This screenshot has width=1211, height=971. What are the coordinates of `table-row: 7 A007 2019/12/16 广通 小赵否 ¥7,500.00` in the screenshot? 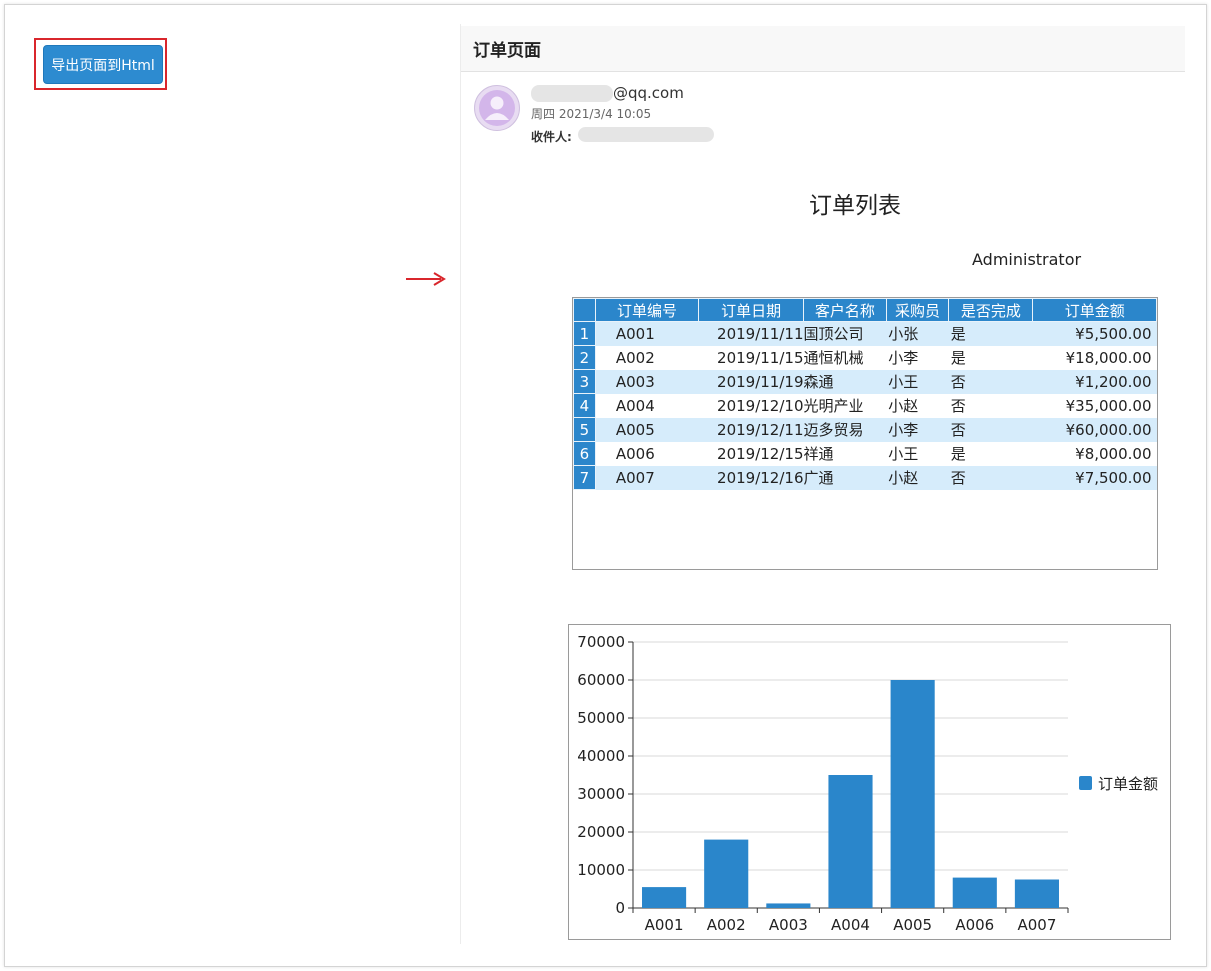 It's located at (865, 477).